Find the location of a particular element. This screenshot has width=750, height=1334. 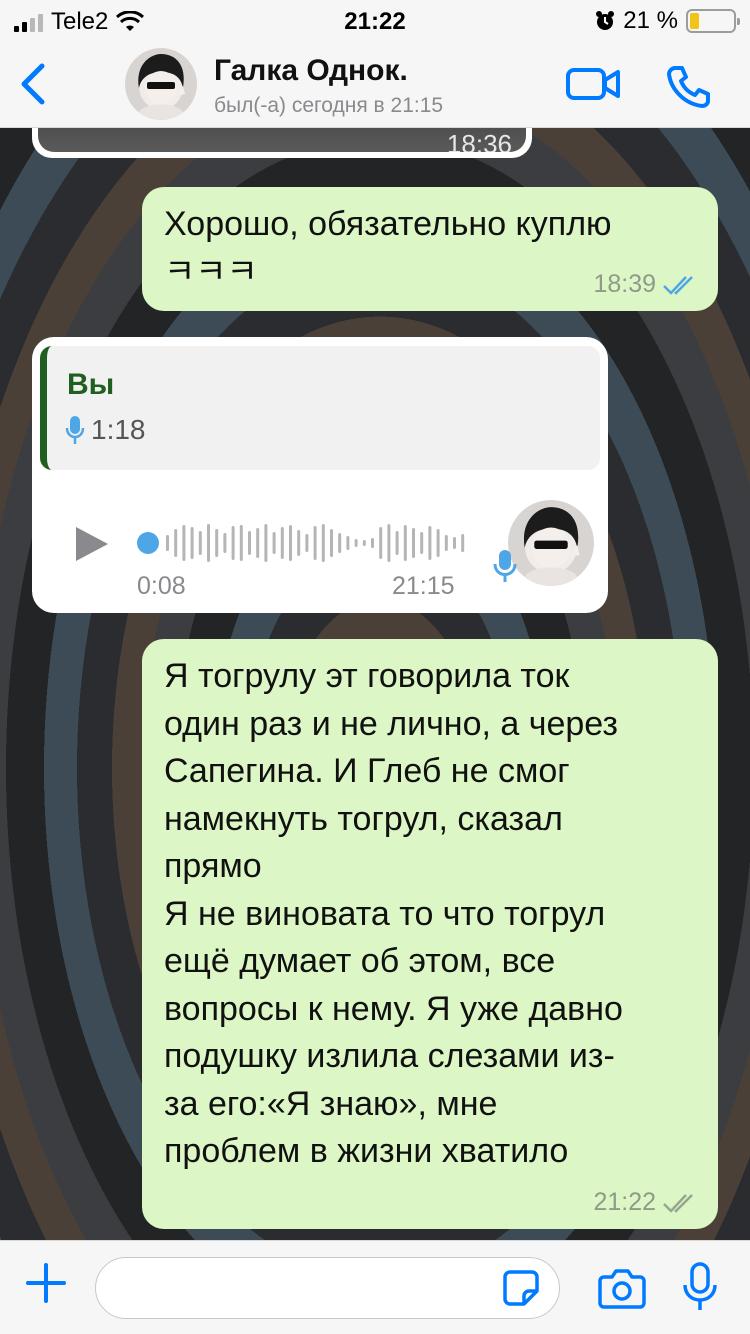

status-left: Tele2 is located at coordinates (79, 22).